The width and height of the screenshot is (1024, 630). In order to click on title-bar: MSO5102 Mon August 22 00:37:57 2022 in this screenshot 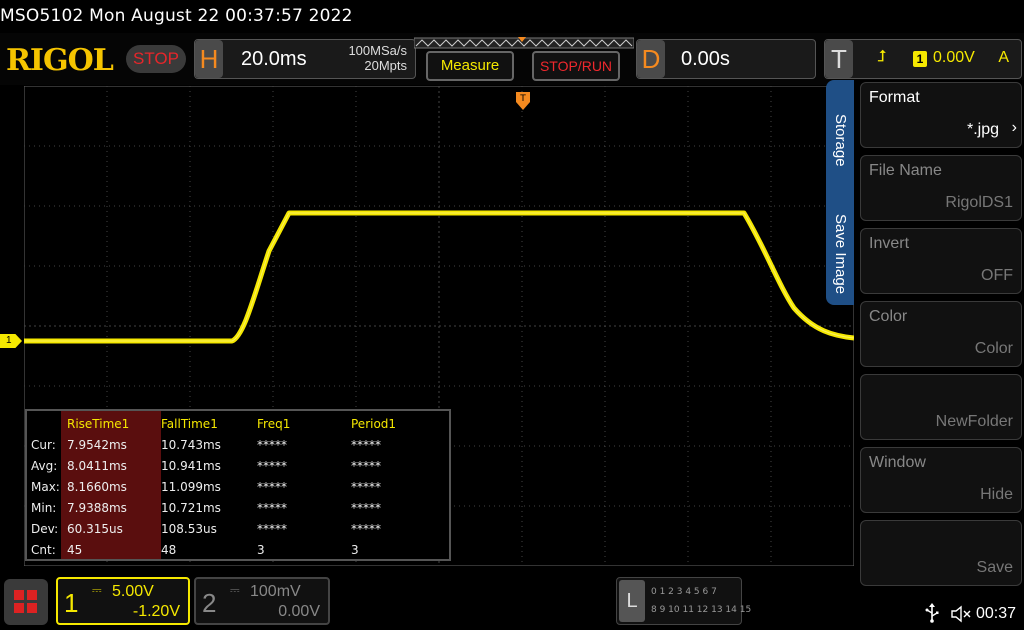, I will do `click(512, 16)`.